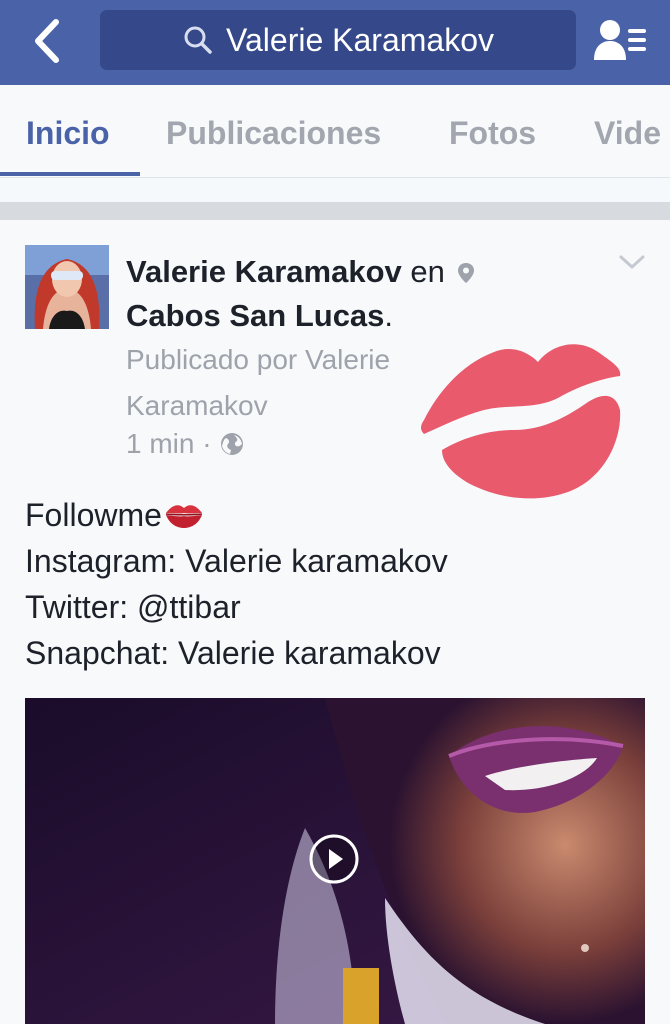  I want to click on profile-tabs: Inicio Publicaciones Fotos Vide, so click(335, 131).